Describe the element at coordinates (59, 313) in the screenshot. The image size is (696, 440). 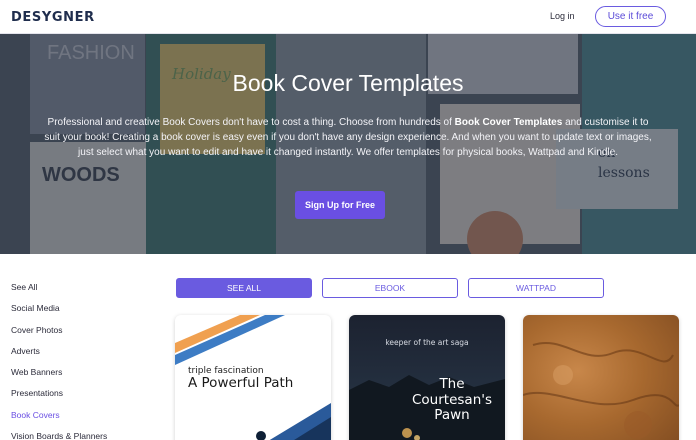
I see `sidebar-item-social-media: Social Media` at that location.